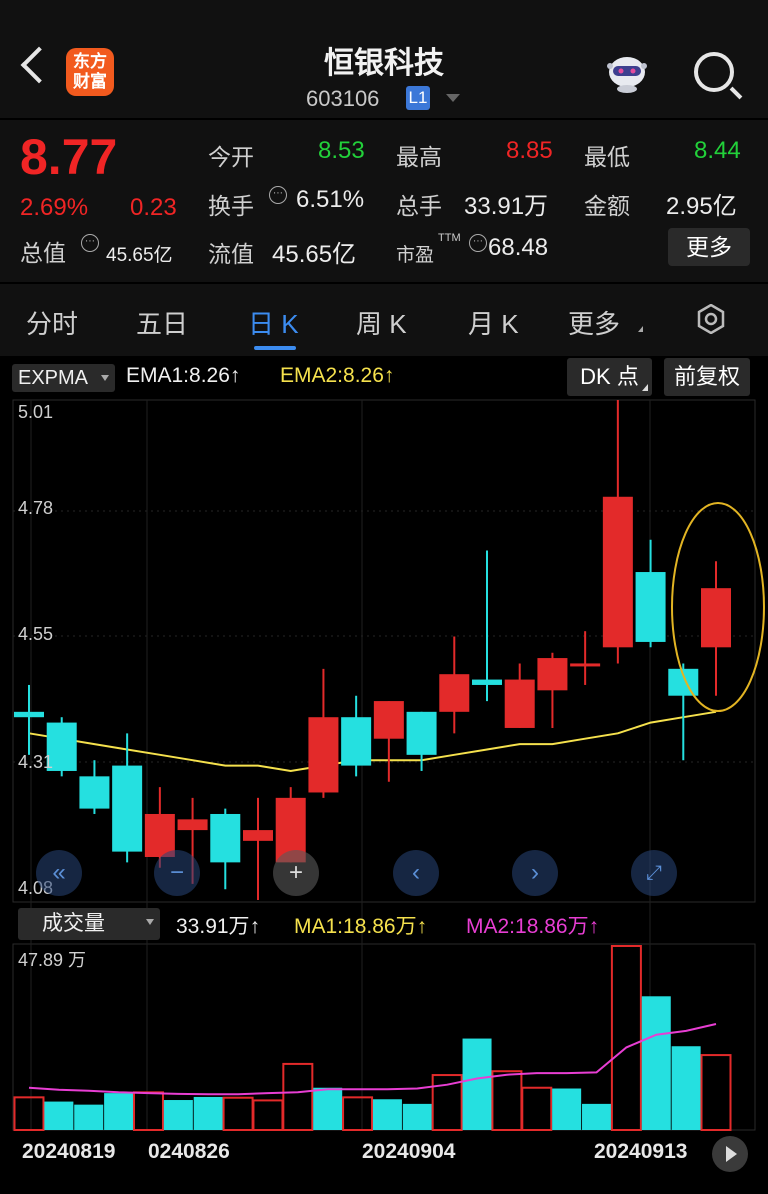  I want to click on step-right-icon: ›, so click(535, 873).